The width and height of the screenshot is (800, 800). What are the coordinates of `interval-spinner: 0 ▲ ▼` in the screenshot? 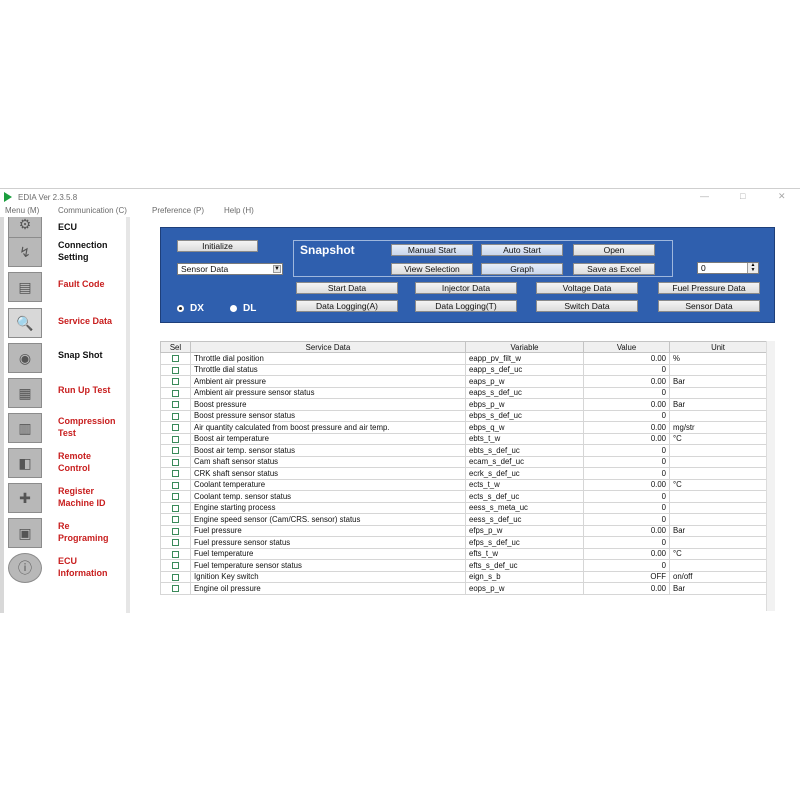 It's located at (728, 268).